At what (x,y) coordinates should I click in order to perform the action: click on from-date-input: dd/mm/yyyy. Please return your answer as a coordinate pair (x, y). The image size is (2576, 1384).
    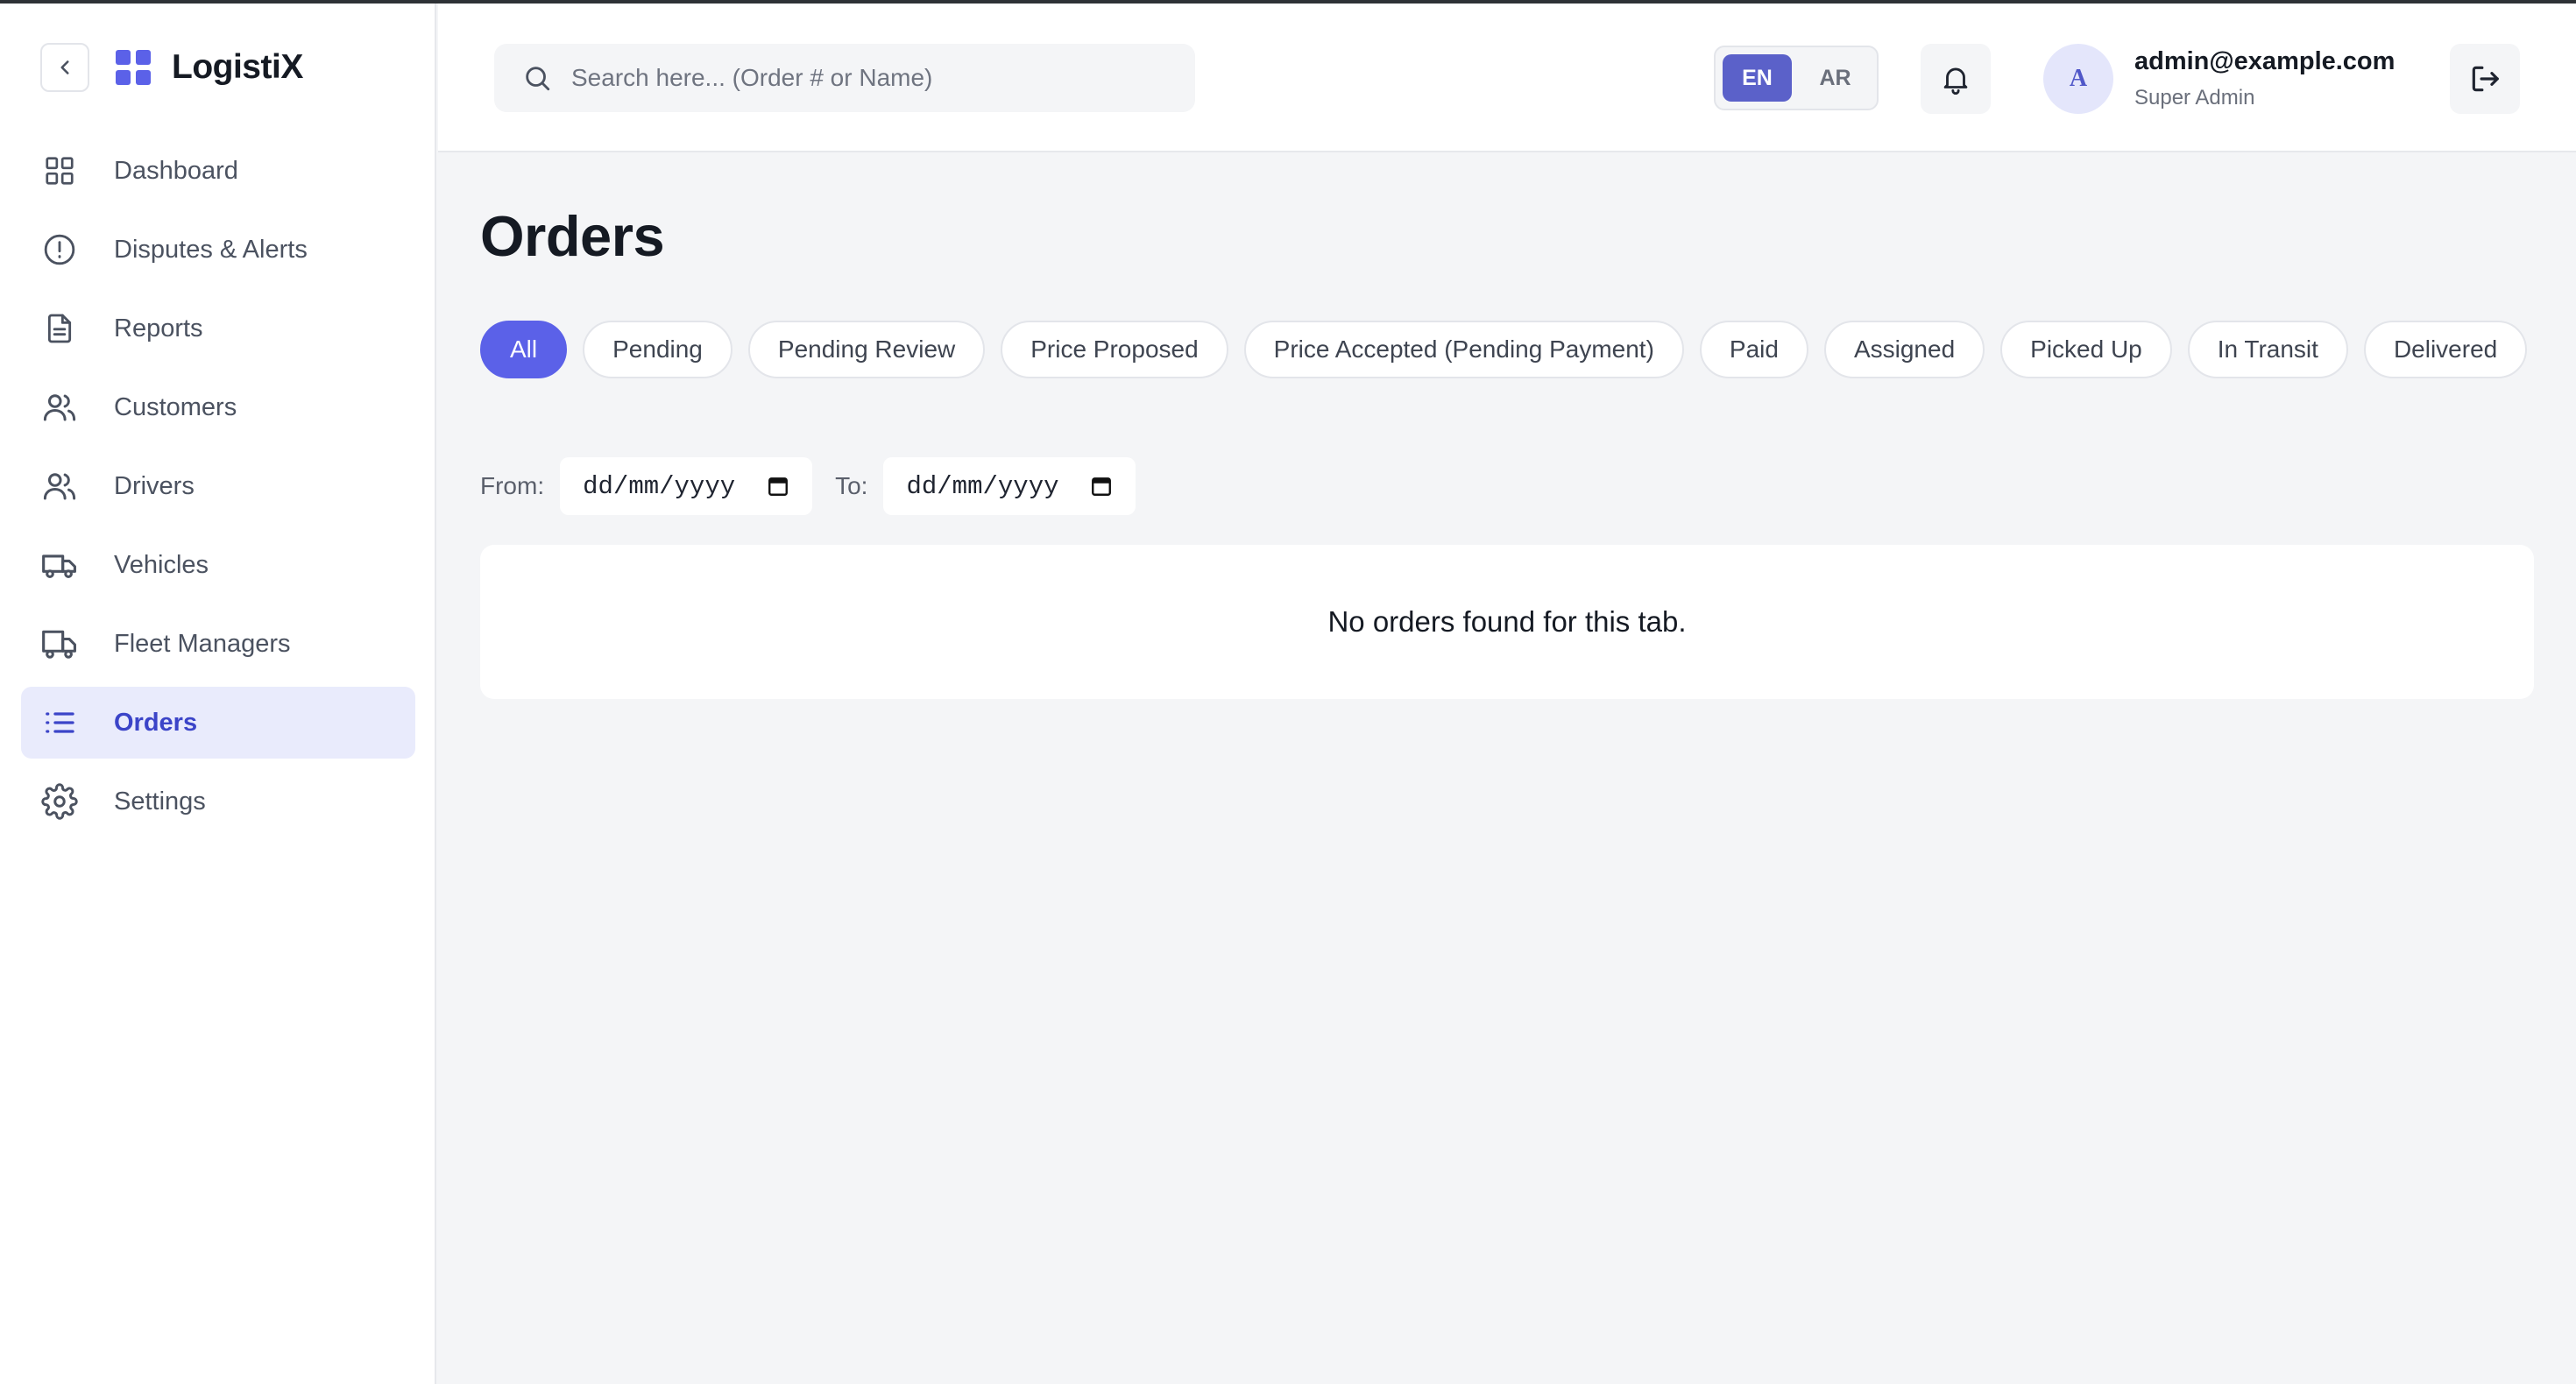
    Looking at the image, I should click on (686, 486).